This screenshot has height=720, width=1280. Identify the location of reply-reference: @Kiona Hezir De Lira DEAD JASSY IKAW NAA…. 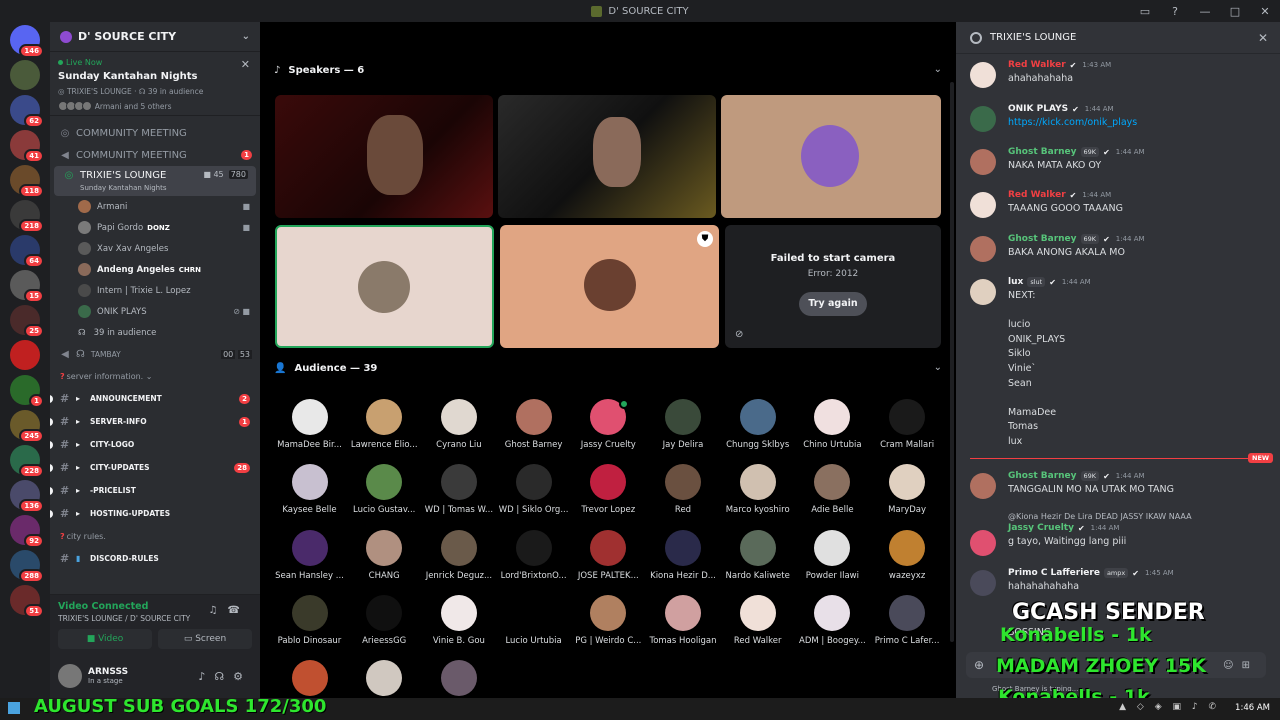
(1139, 516).